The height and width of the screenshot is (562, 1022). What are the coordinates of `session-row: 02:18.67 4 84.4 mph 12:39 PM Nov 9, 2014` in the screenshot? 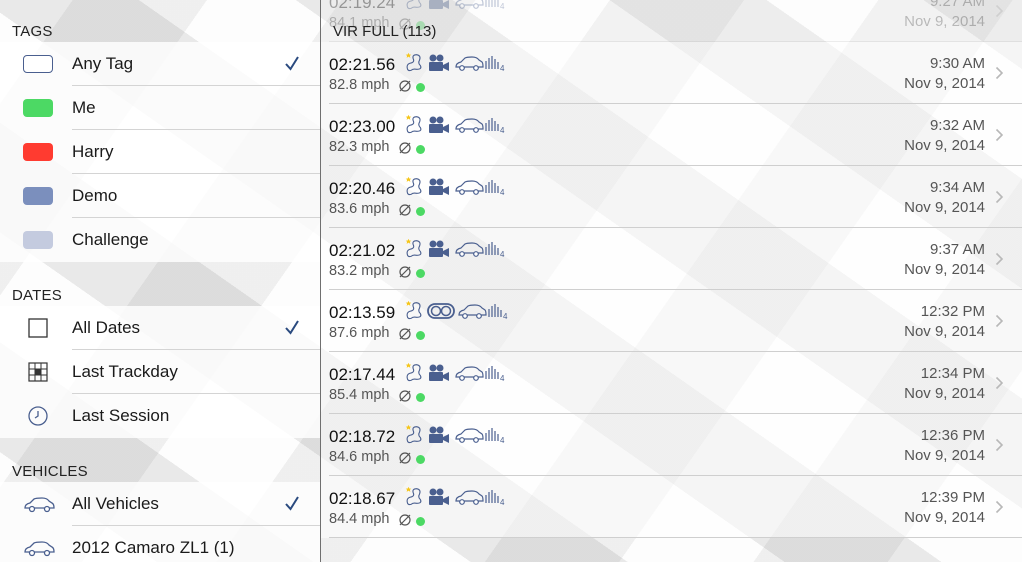 It's located at (671, 507).